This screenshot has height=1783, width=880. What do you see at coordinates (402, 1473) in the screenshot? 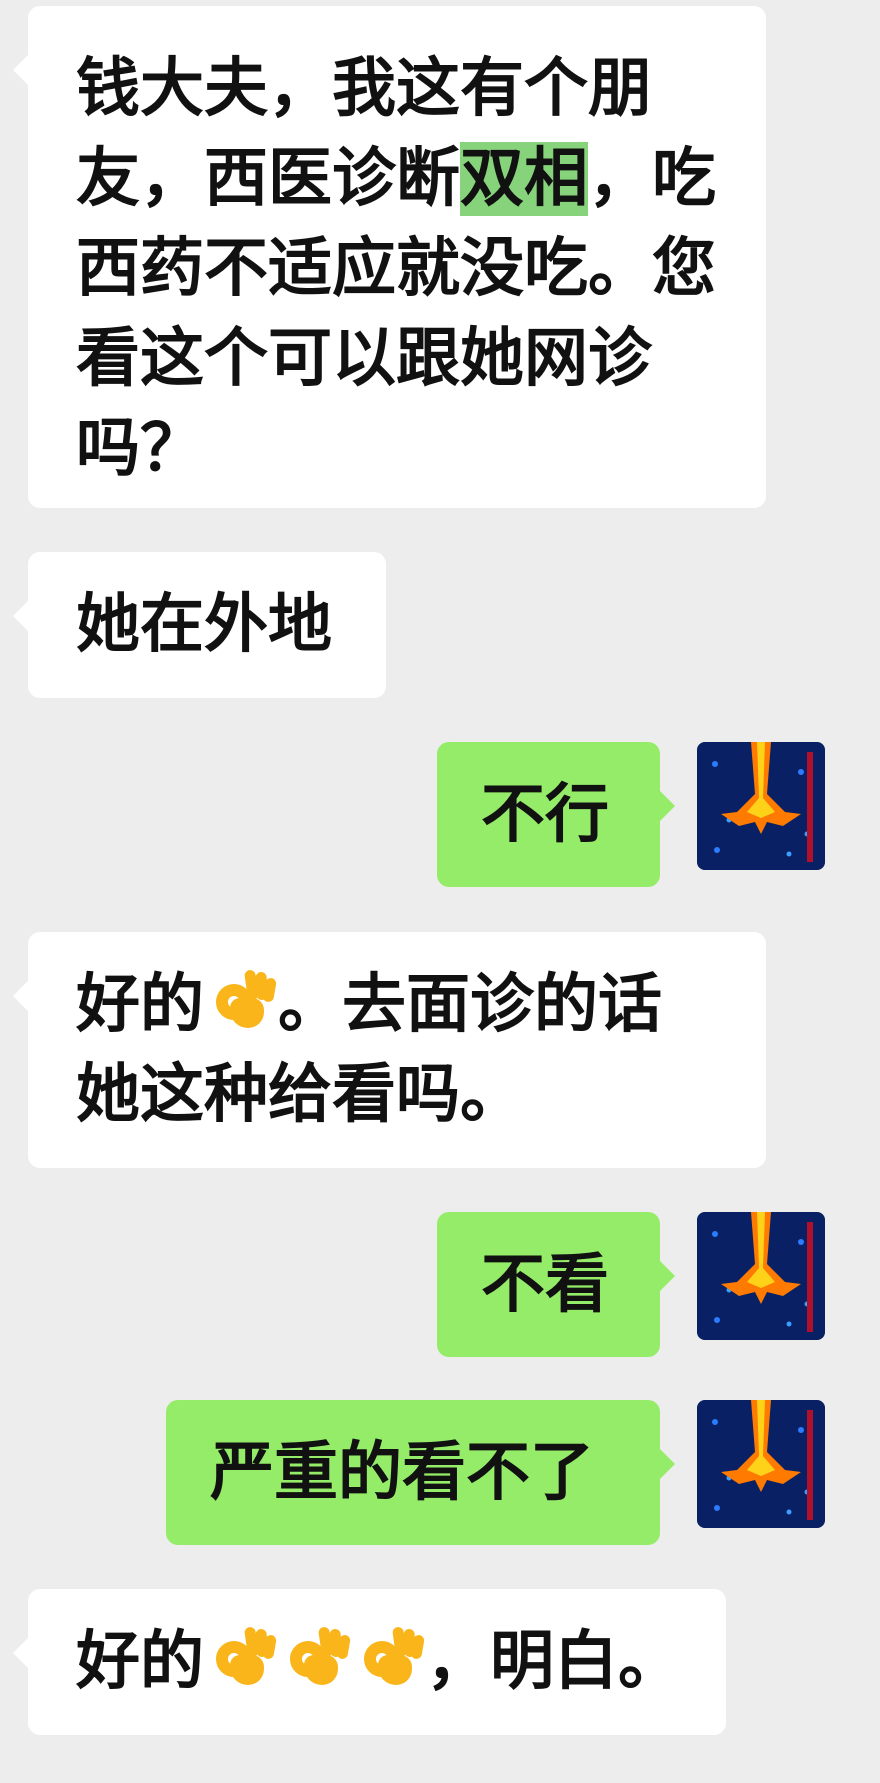
I see `message-text: 严重的看不了` at bounding box center [402, 1473].